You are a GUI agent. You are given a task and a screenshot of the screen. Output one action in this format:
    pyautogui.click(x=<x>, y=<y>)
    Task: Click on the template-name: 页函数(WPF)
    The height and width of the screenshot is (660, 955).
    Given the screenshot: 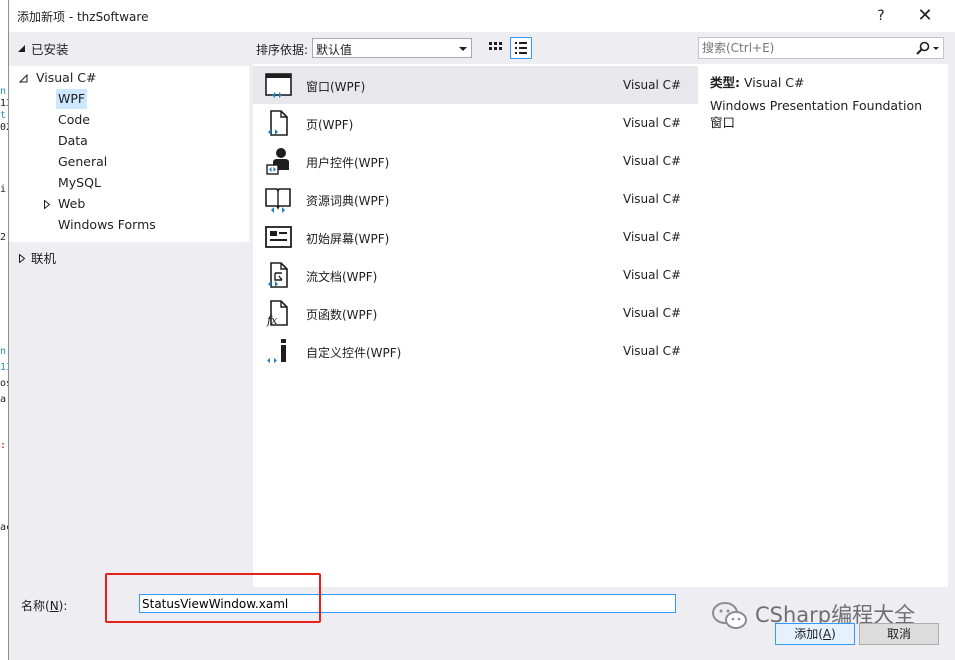 What is the action you would take?
    pyautogui.click(x=342, y=315)
    